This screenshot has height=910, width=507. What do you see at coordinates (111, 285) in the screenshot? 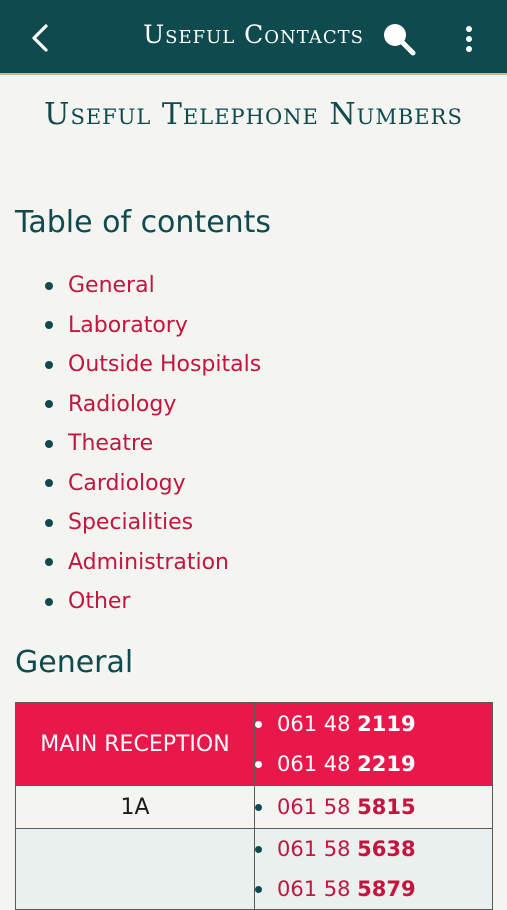
I see `toc-link-general: General` at bounding box center [111, 285].